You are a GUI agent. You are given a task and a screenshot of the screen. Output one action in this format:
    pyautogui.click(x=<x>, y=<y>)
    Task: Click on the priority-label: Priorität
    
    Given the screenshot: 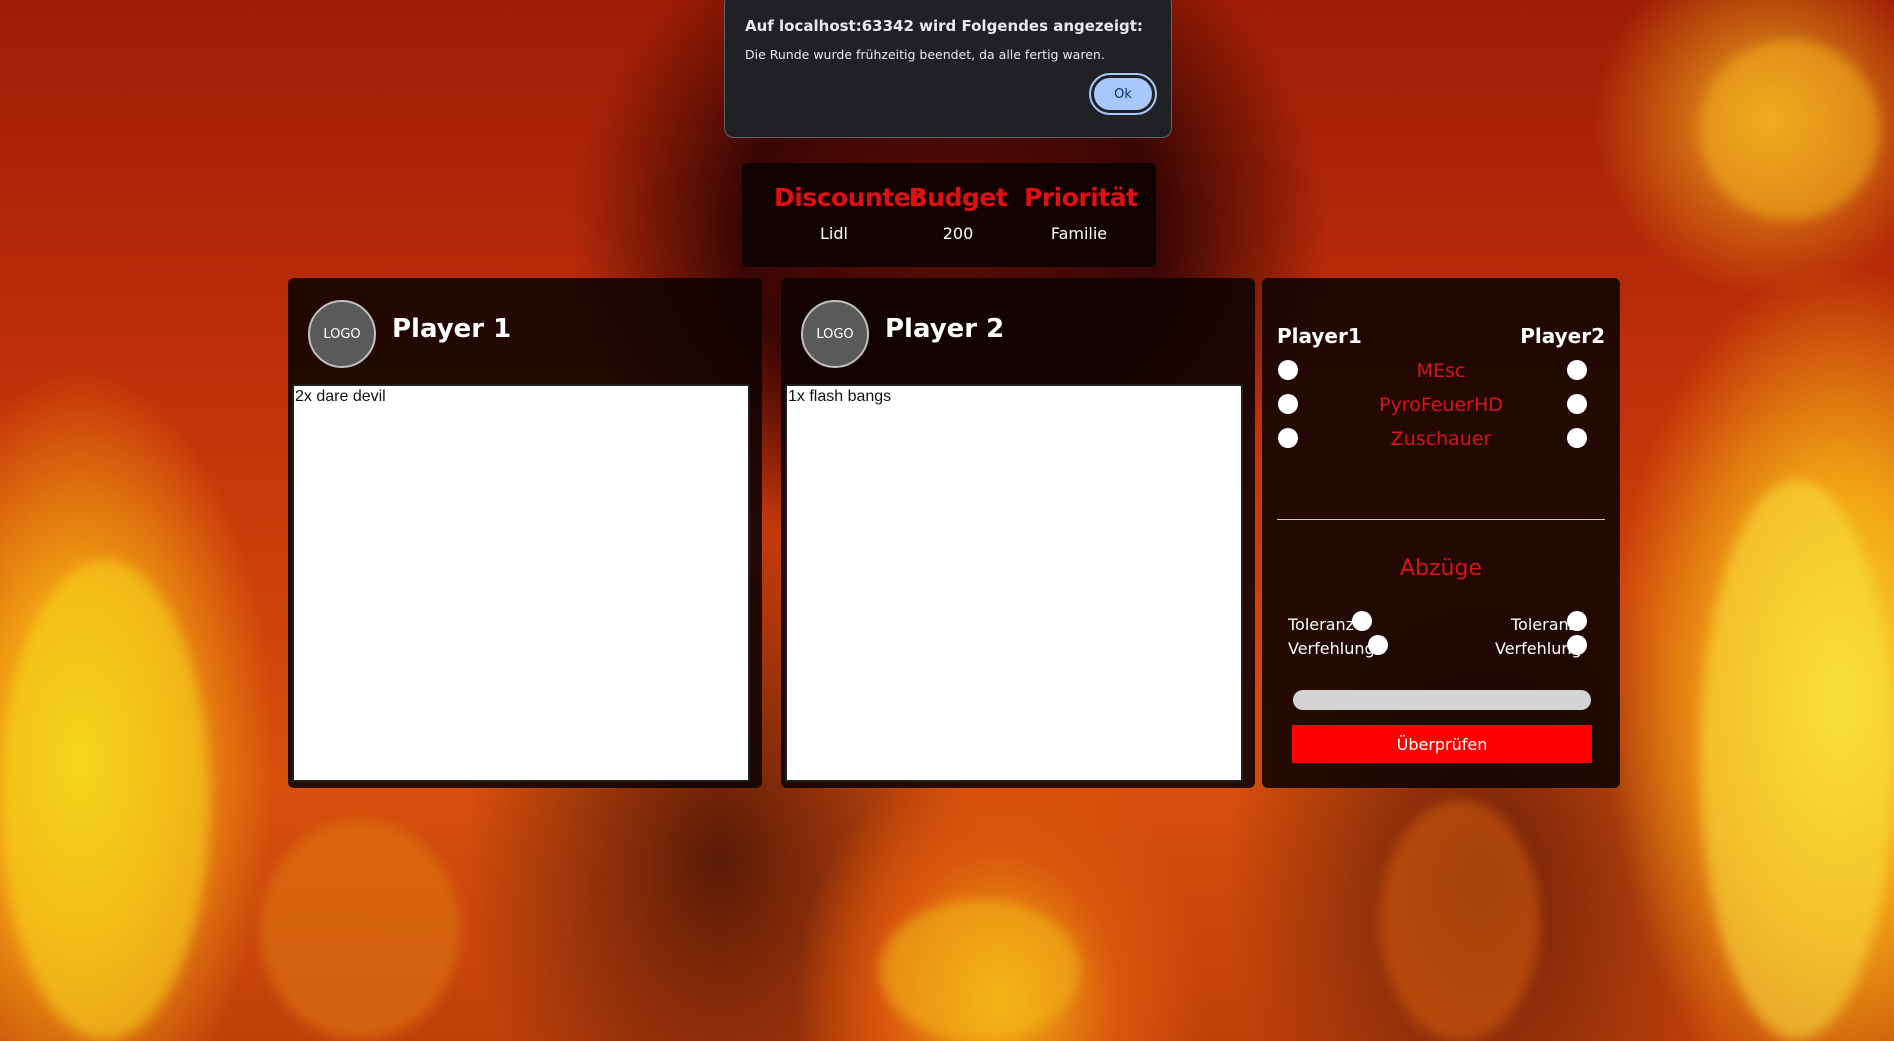 What is the action you would take?
    pyautogui.click(x=1081, y=197)
    